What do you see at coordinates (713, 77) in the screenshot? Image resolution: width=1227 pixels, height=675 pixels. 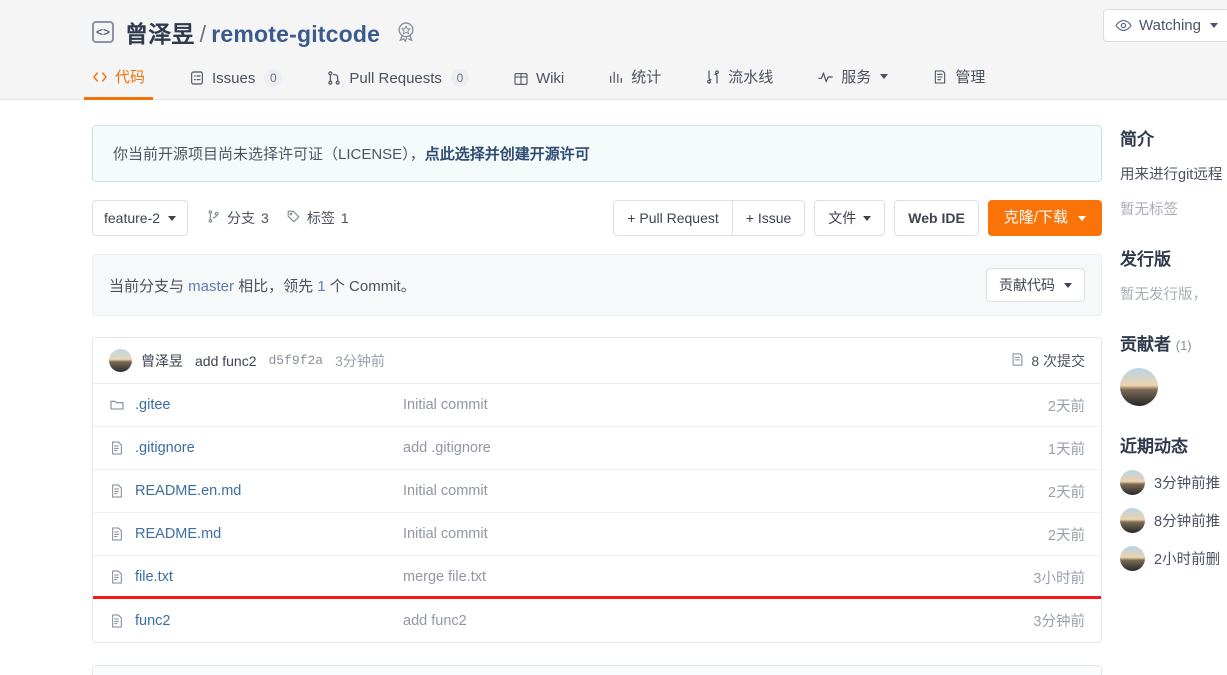 I see `pipeline-icon` at bounding box center [713, 77].